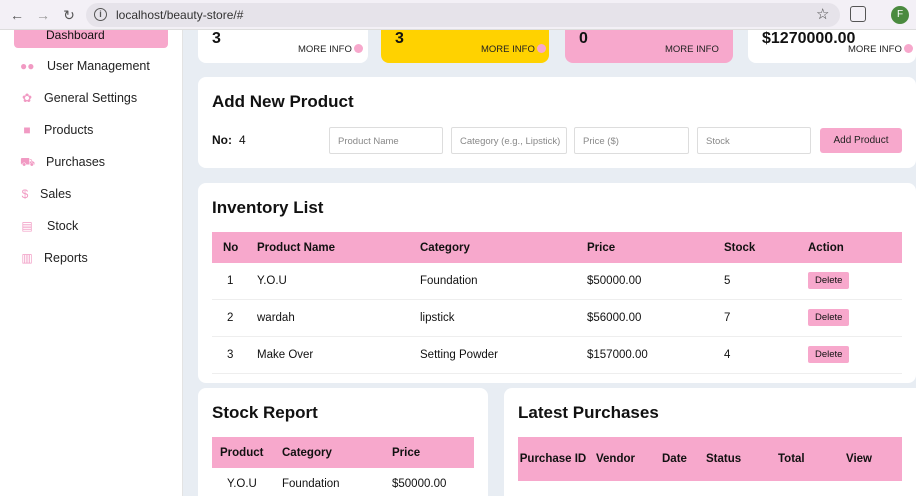 The height and width of the screenshot is (496, 916). I want to click on browser-toolbar: ← → ↻ i localhost/beauty-store/# ☆ F, so click(458, 15).